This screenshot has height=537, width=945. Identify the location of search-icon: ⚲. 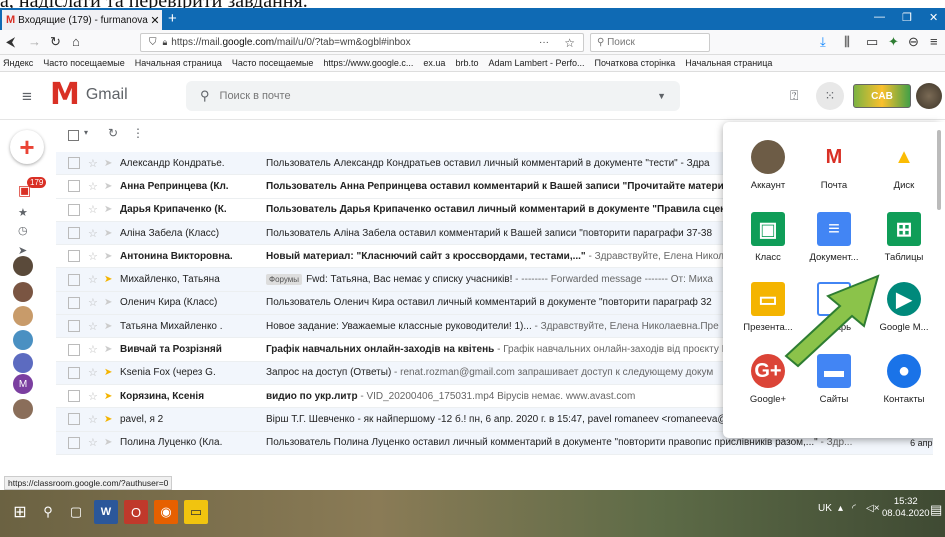
(48, 512).